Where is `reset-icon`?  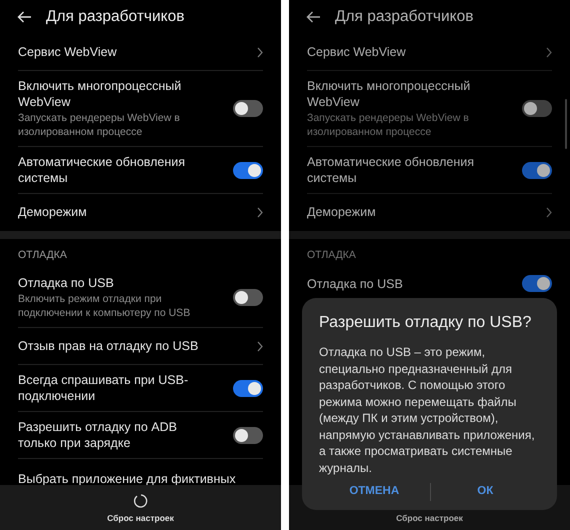
reset-icon is located at coordinates (140, 501).